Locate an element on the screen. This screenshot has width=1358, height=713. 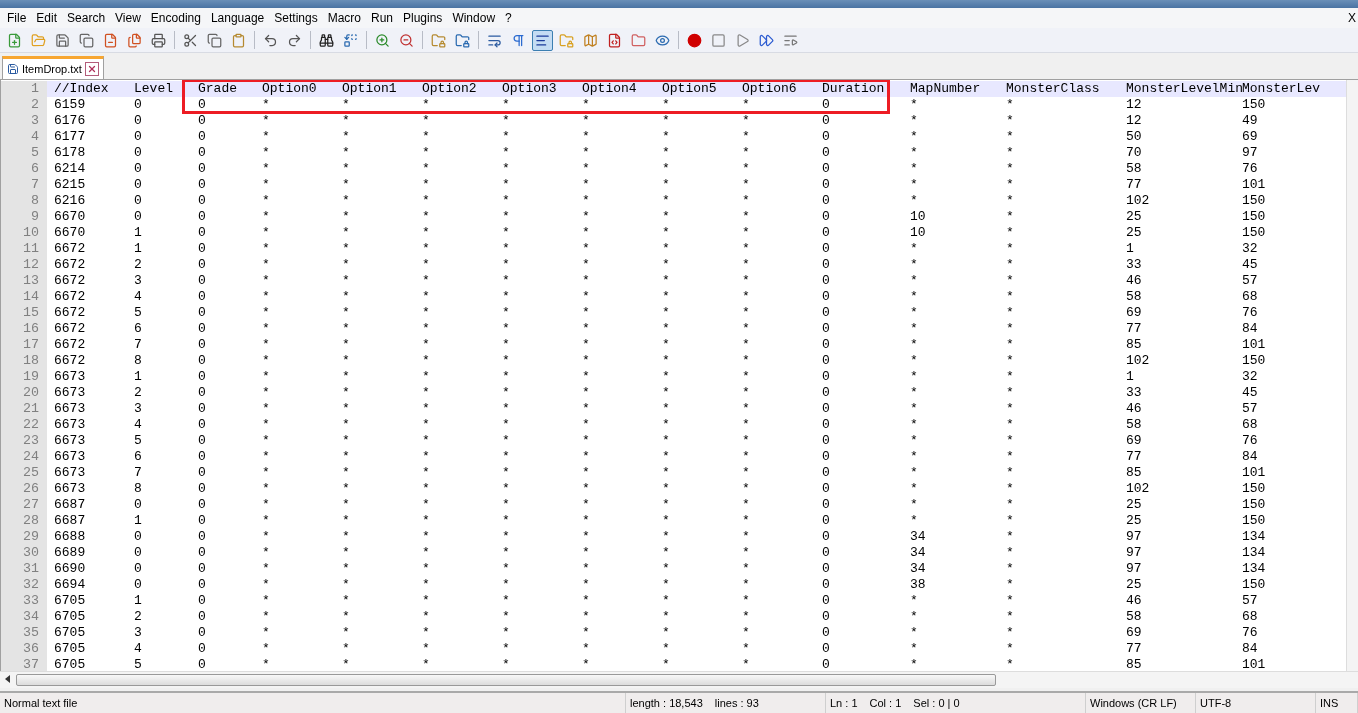
menu-item: View is located at coordinates (128, 18).